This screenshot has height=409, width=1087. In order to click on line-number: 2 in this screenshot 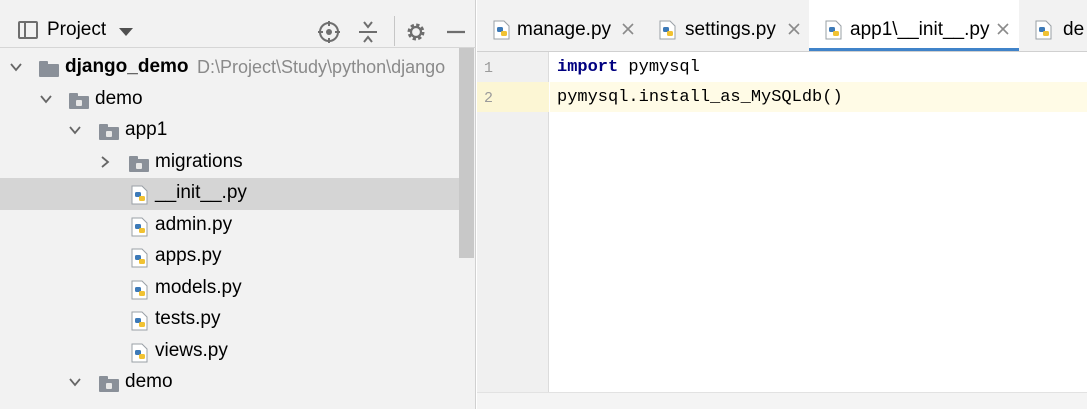, I will do `click(489, 98)`.